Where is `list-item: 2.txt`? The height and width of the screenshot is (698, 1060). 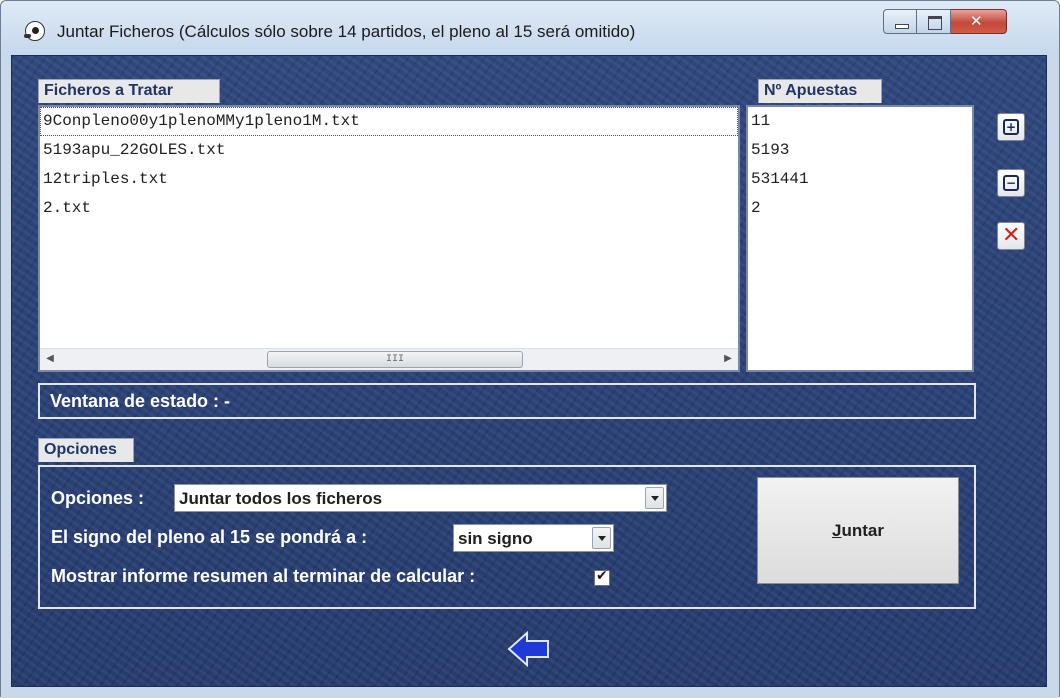
list-item: 2.txt is located at coordinates (389, 208).